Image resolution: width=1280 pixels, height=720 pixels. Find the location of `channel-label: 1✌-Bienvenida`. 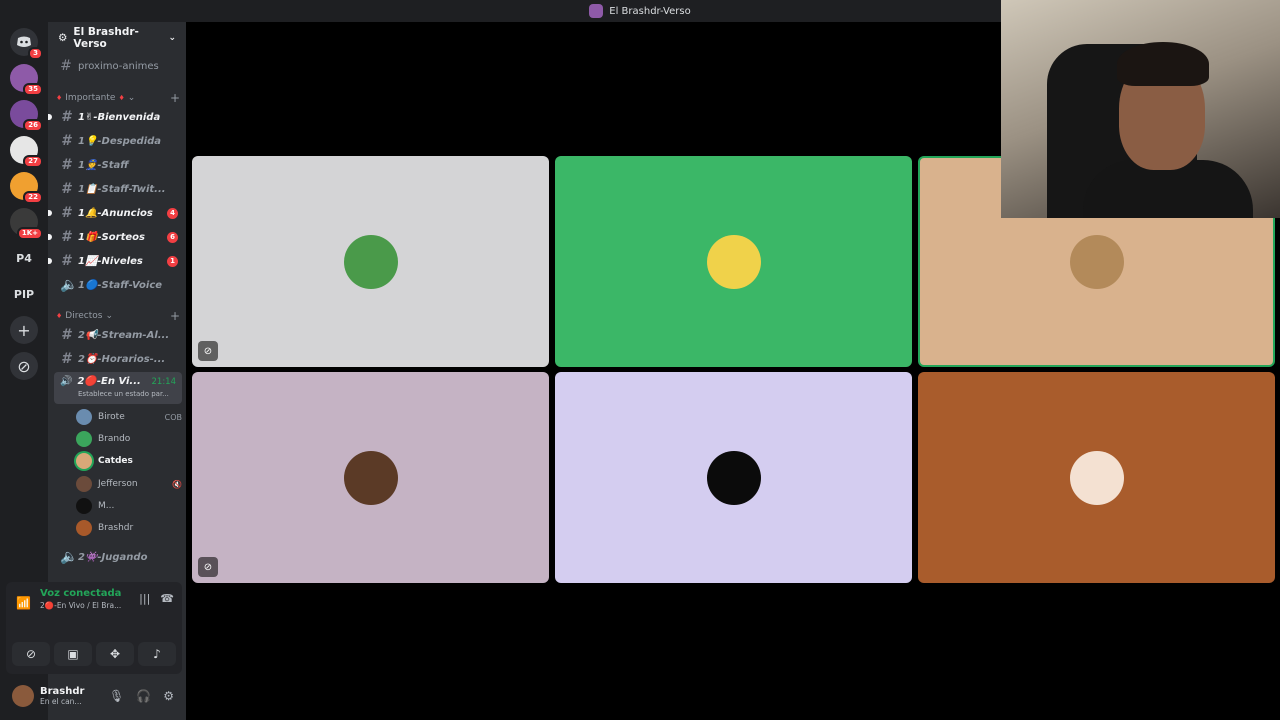

channel-label: 1✌-Bienvenida is located at coordinates (119, 117).